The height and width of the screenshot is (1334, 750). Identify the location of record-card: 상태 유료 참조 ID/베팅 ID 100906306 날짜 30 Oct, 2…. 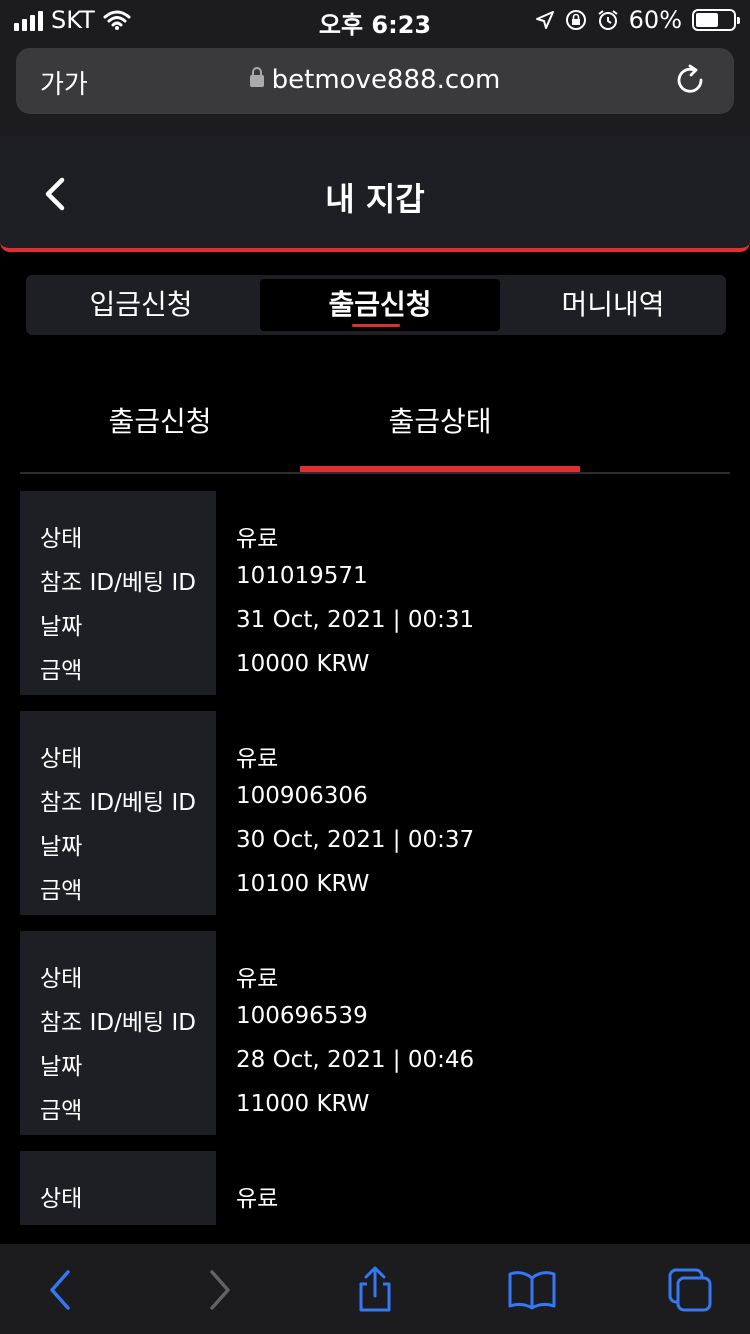
(375, 813).